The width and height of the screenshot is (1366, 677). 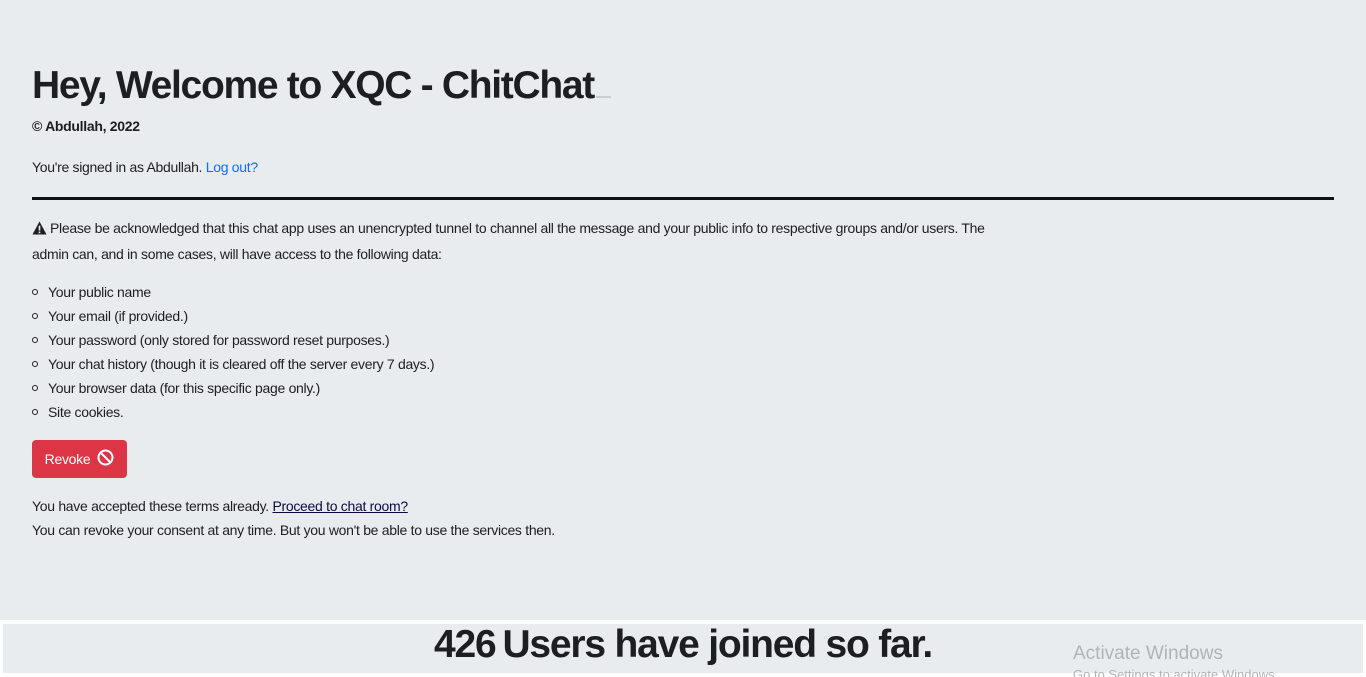 I want to click on copyright: © Abdullah, 2022, so click(x=86, y=126).